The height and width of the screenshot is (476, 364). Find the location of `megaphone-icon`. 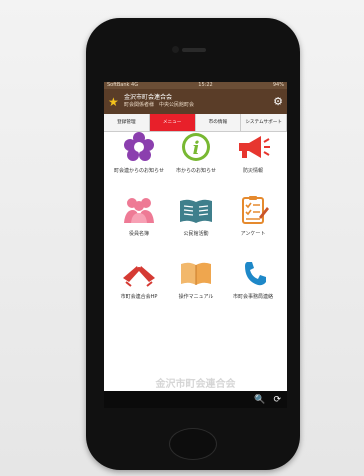

megaphone-icon is located at coordinates (254, 147).